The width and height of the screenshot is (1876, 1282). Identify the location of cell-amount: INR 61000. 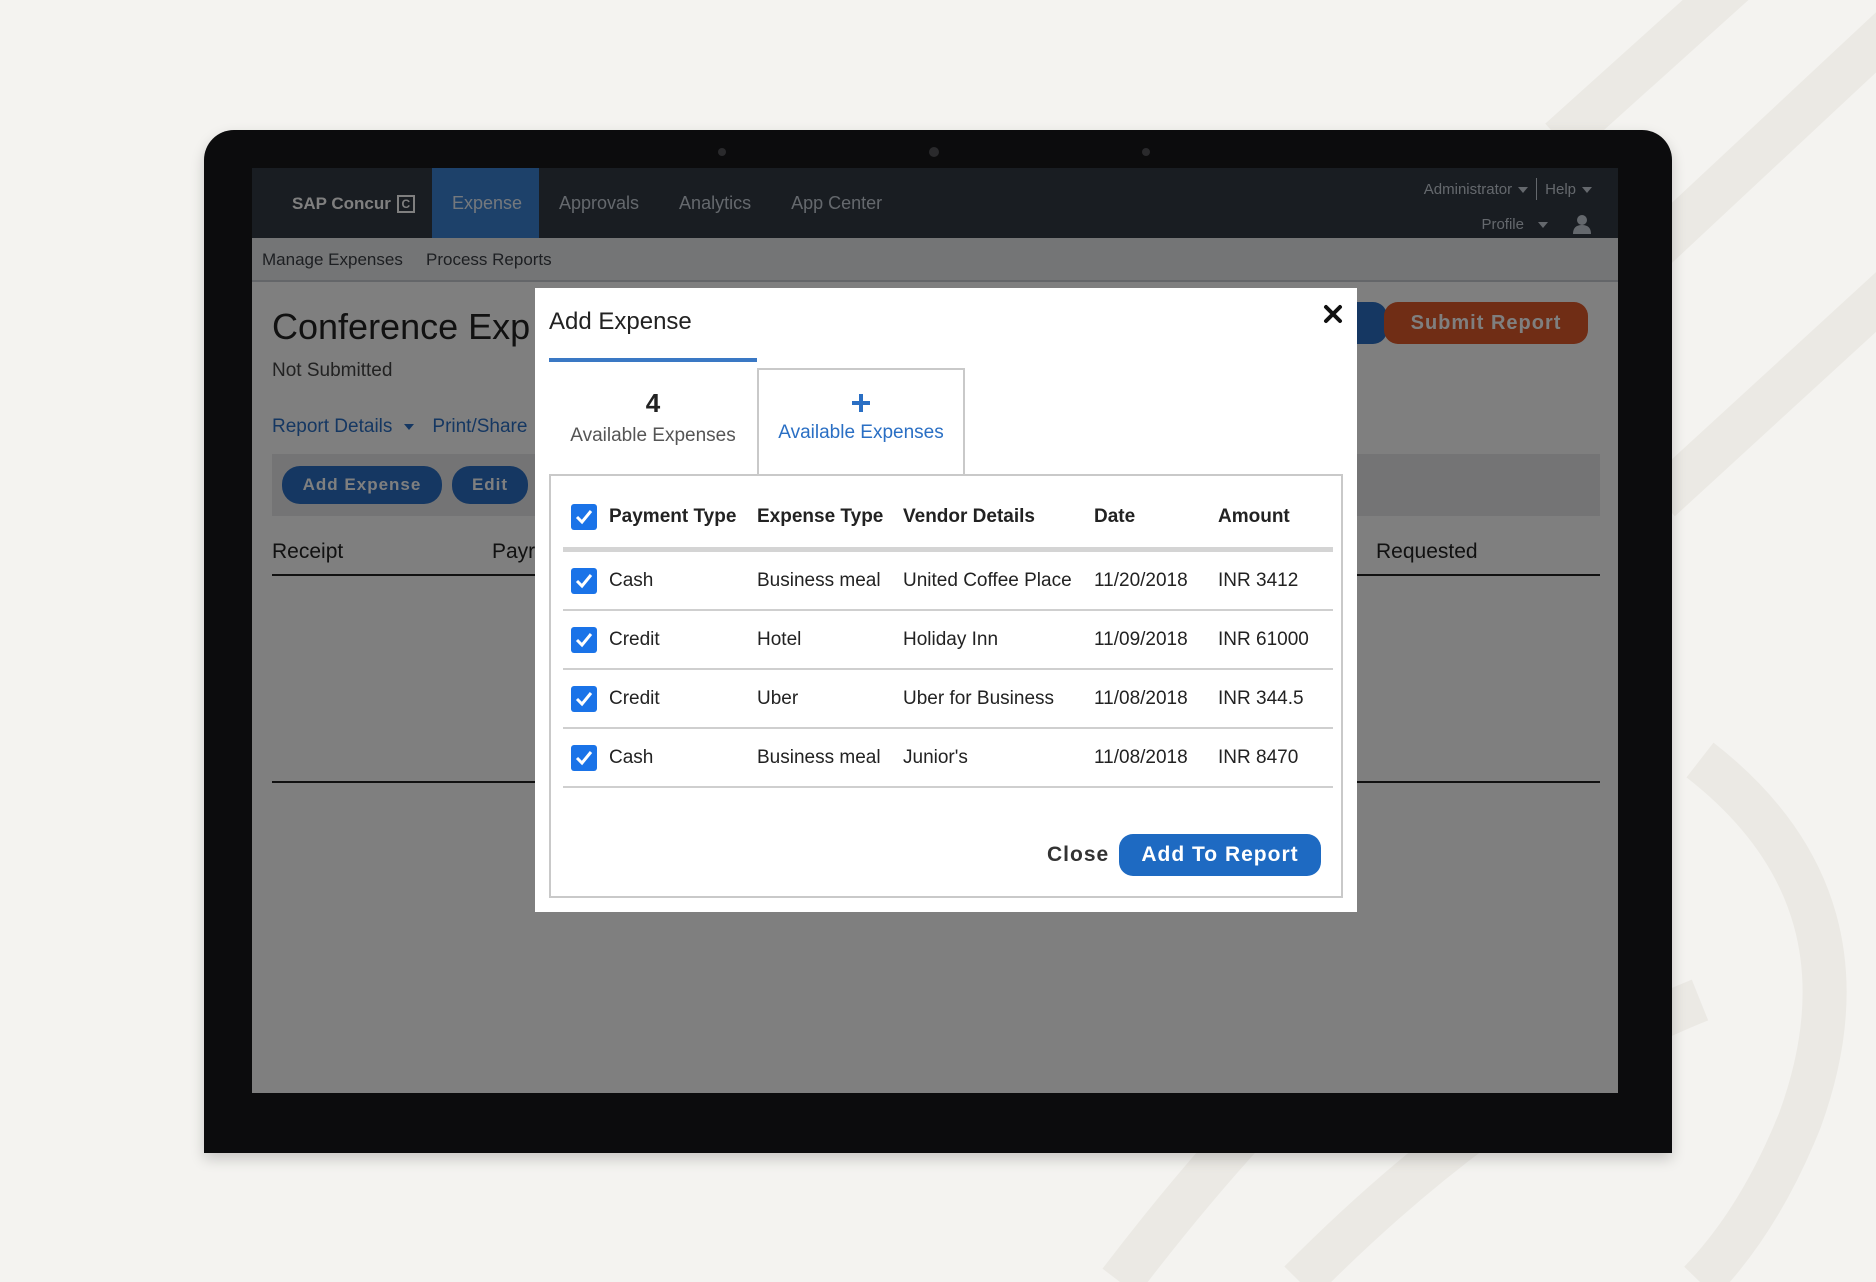
(1263, 639).